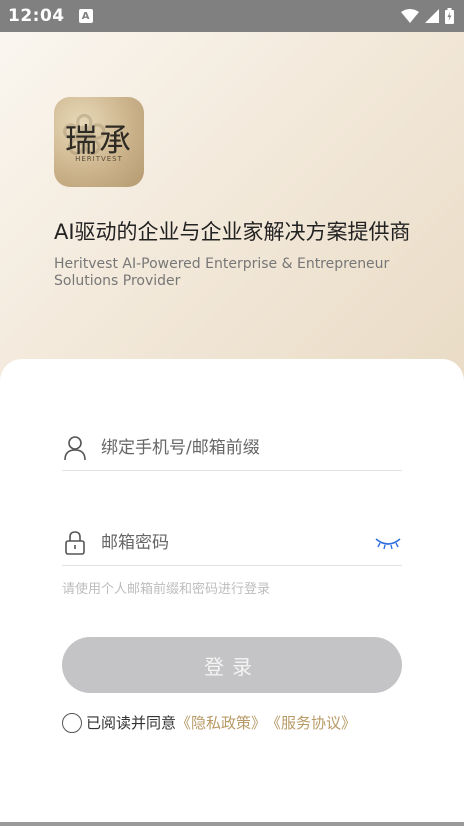  I want to click on agreement-row: 已阅读并同意 《隐私政策》 《服务协议》, so click(209, 722).